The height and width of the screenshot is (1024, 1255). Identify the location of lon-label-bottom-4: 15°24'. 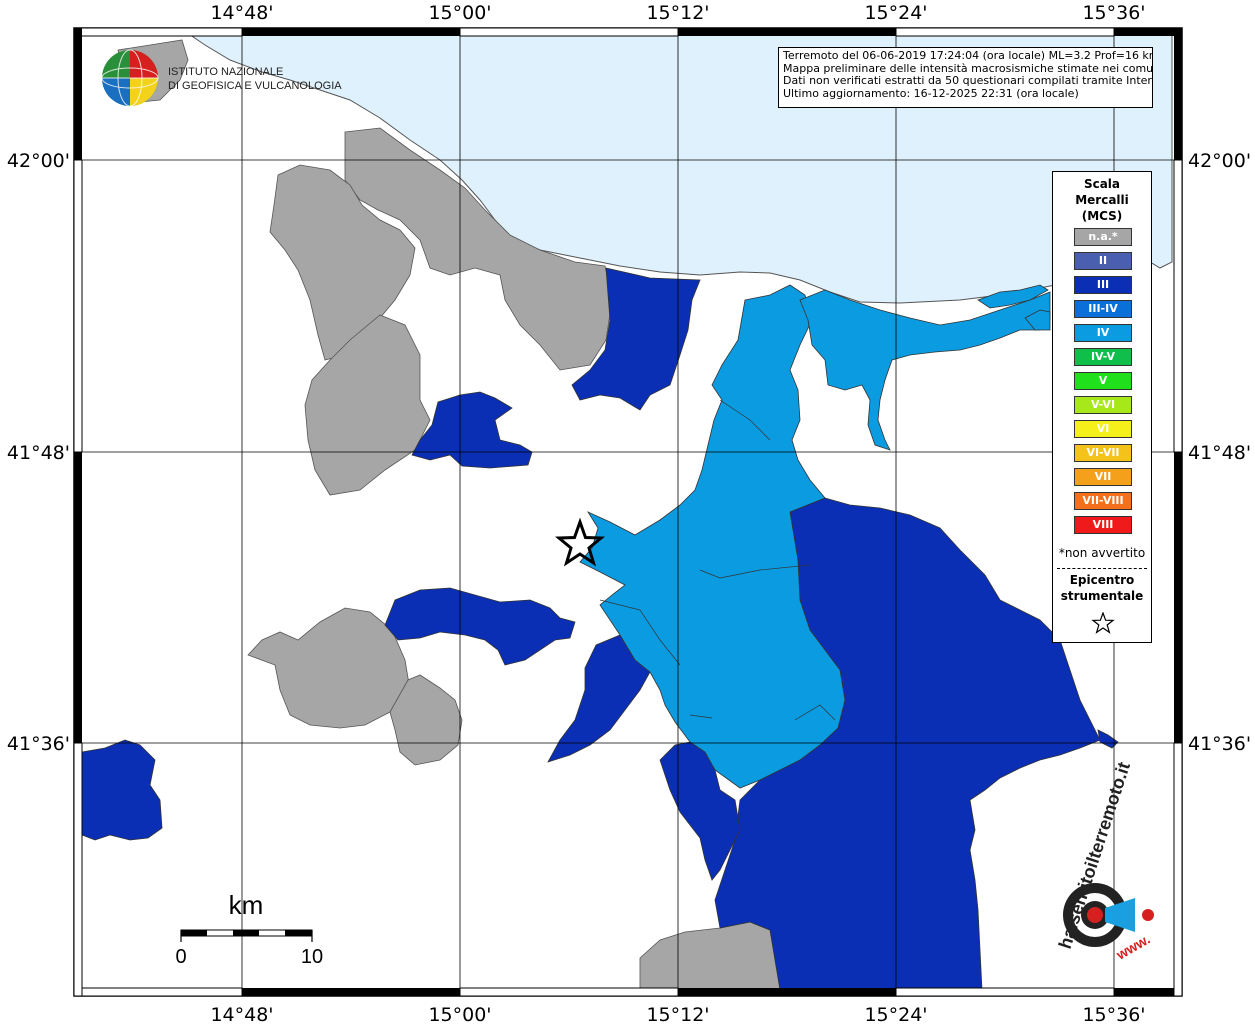
(895, 1014).